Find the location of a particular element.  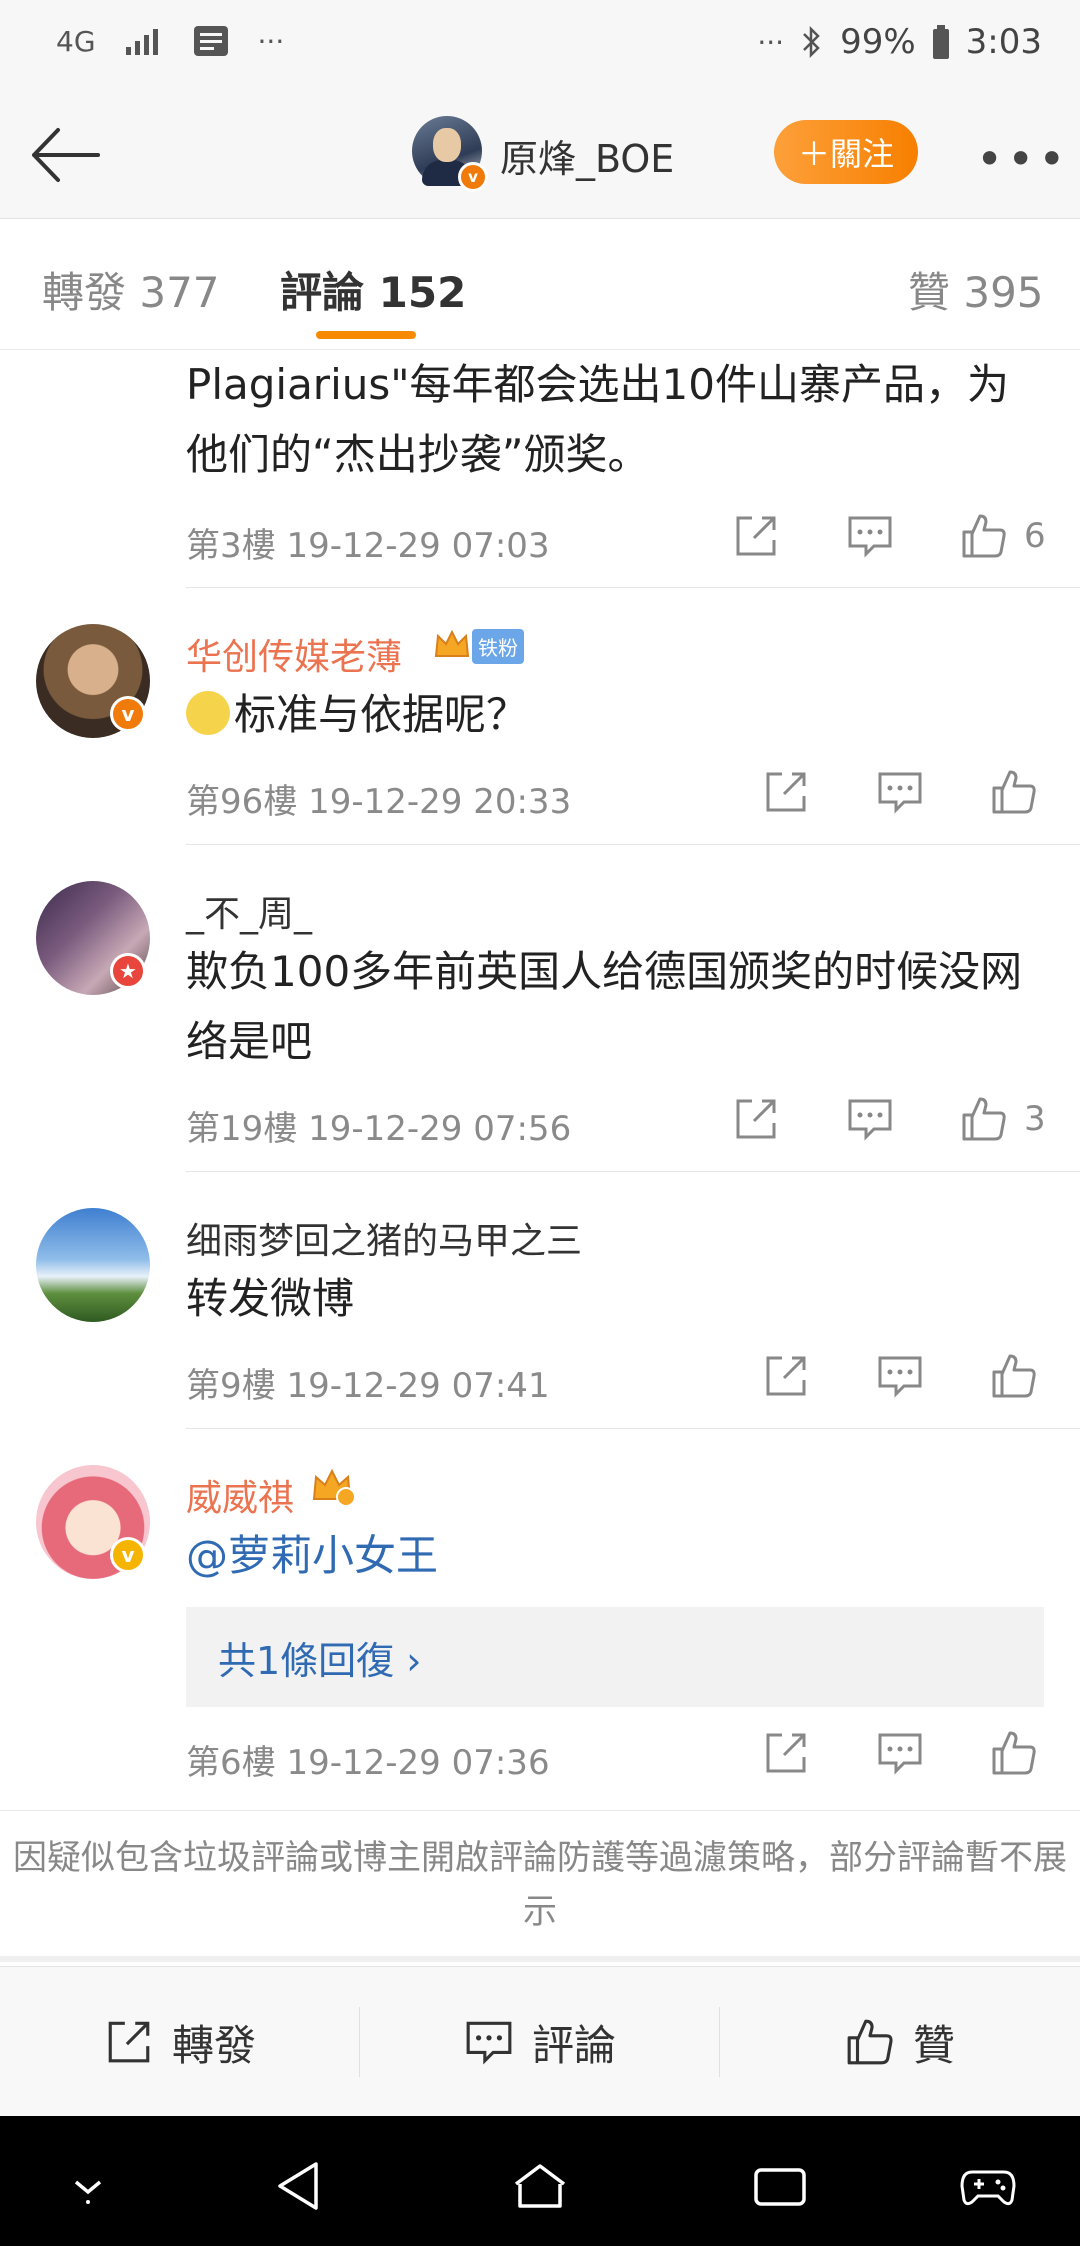

status-bar: 4G ··· ··· 99% 3:03 is located at coordinates (540, 46).